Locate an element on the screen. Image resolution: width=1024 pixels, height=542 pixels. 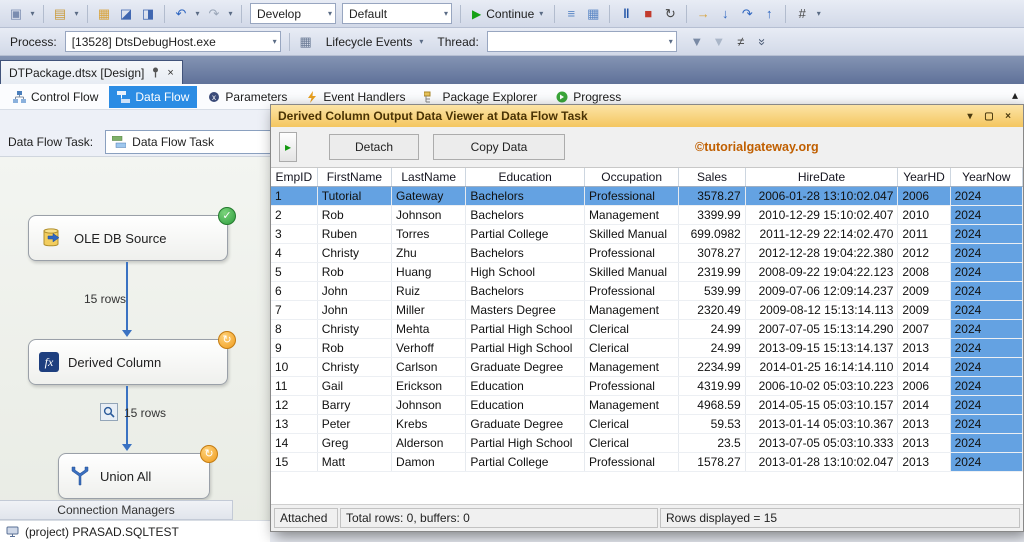
grid-cell: 1 is located at coordinates (294, 196).